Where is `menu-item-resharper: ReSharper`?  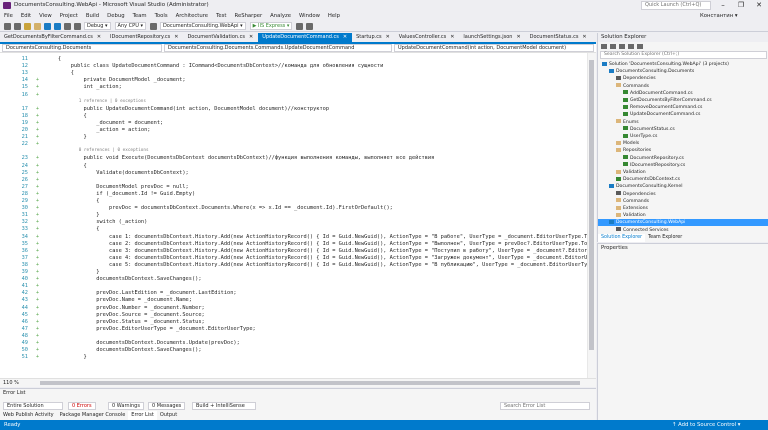
menu-item-resharper: ReSharper is located at coordinates (249, 16).